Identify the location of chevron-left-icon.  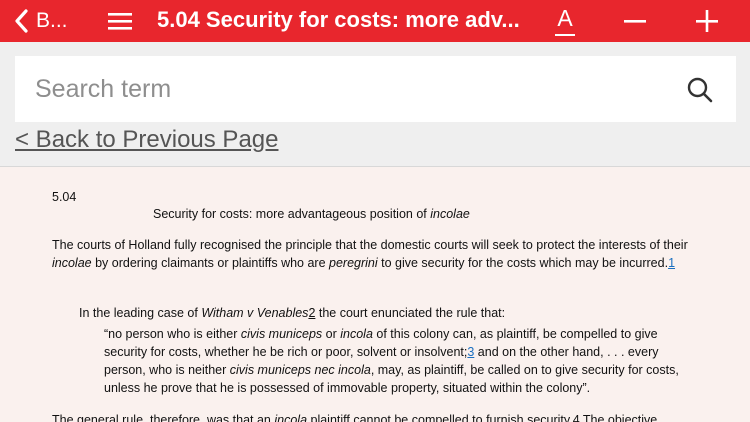
(21, 21).